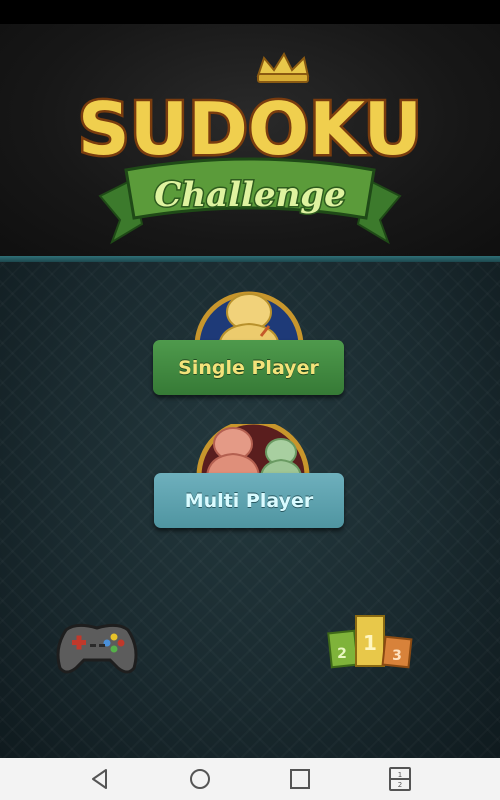 This screenshot has width=500, height=800. Describe the element at coordinates (250, 12) in the screenshot. I see `status-bar` at that location.